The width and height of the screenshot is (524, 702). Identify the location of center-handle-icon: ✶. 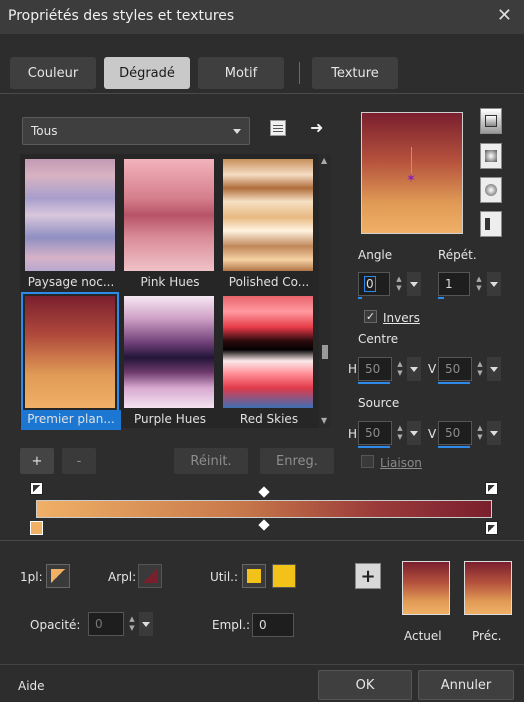
(411, 178).